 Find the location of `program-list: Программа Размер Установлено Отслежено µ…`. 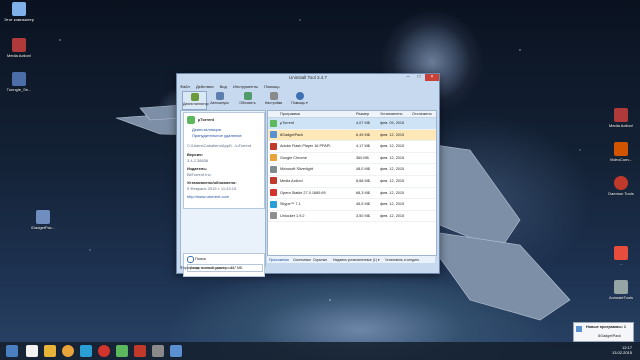

program-list: Программа Размер Установлено Отслежено µ… is located at coordinates (352, 183).